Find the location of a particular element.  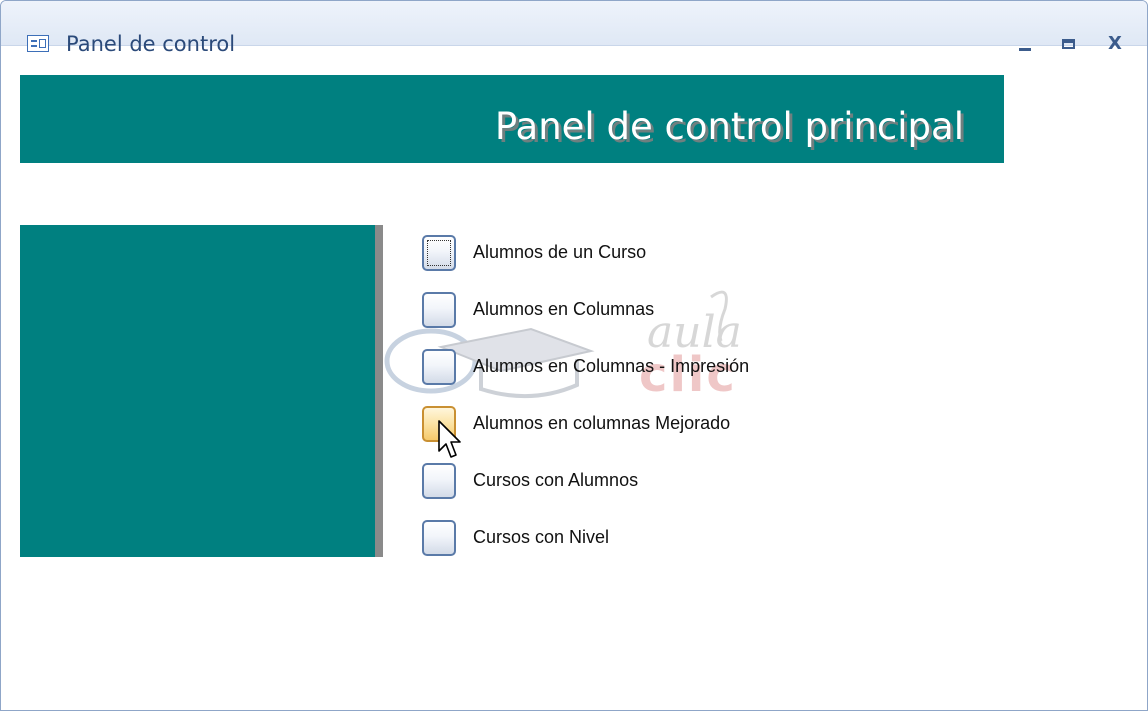

menu-item-cursos-con-alumnos: Cursos con Alumnos is located at coordinates (632, 481).